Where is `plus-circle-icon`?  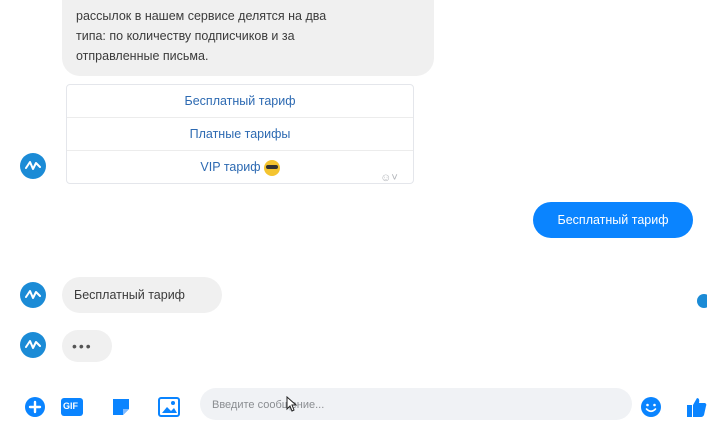
plus-circle-icon is located at coordinates (35, 407).